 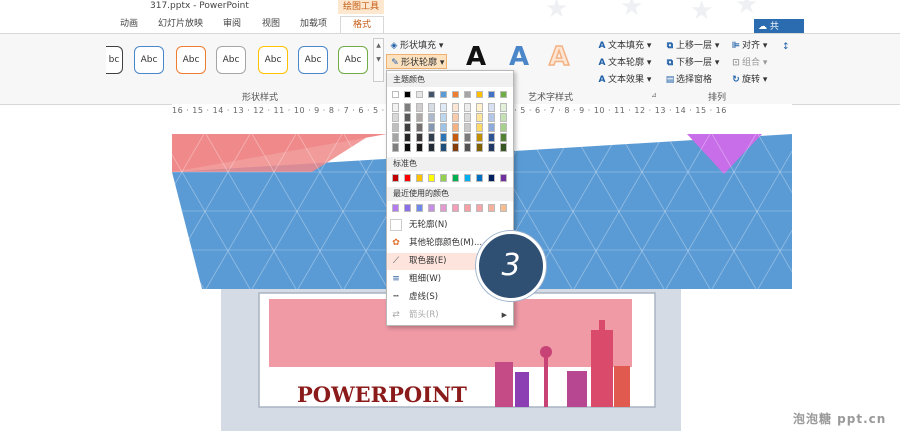 I want to click on wordart-style-blue: A, so click(x=519, y=57).